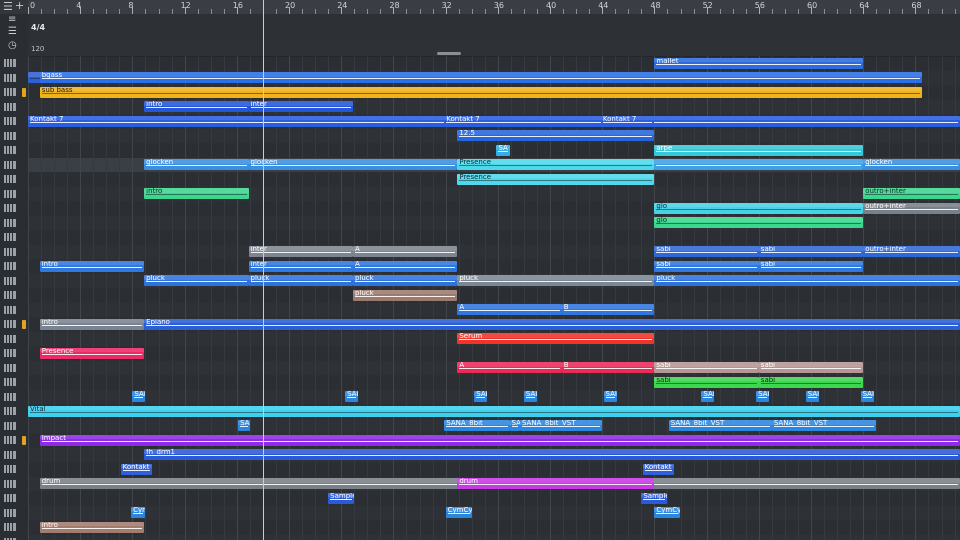 This screenshot has width=960, height=540. I want to click on tempo-track: 120, so click(494, 49).